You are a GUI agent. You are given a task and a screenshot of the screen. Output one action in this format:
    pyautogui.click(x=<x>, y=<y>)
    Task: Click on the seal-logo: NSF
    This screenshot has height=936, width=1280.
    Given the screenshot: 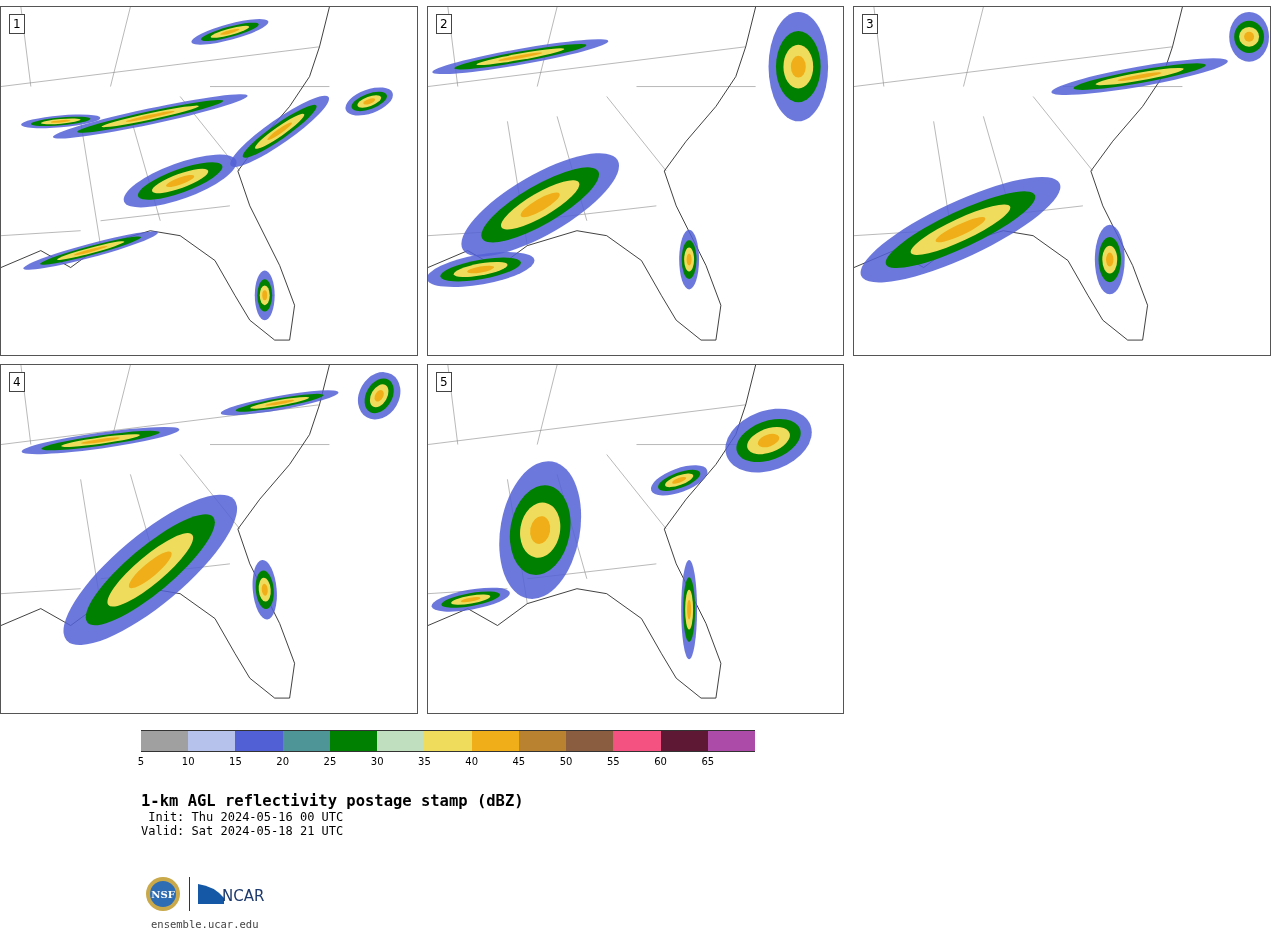 What is the action you would take?
    pyautogui.click(x=163, y=894)
    